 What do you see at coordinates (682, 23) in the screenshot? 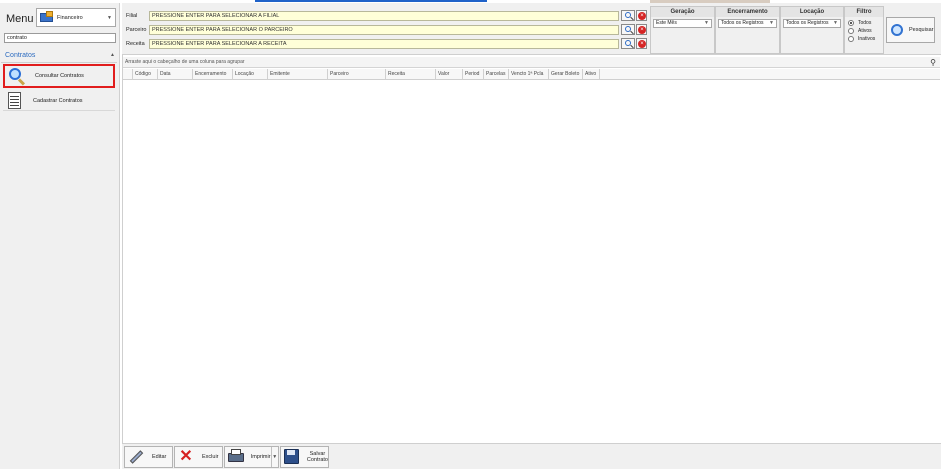
I see `geracao-select: Este Mês ▼` at bounding box center [682, 23].